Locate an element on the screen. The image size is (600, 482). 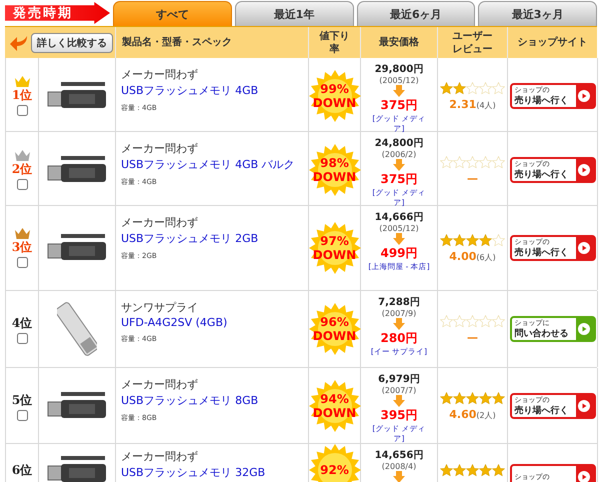
lowest-price: 499円 is located at coordinates (399, 253).